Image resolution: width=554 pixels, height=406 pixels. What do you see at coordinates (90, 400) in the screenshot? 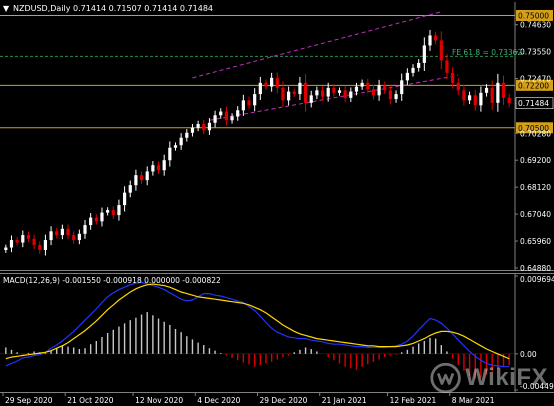
I see `time-tick-label: 21 Oct 2020` at bounding box center [90, 400].